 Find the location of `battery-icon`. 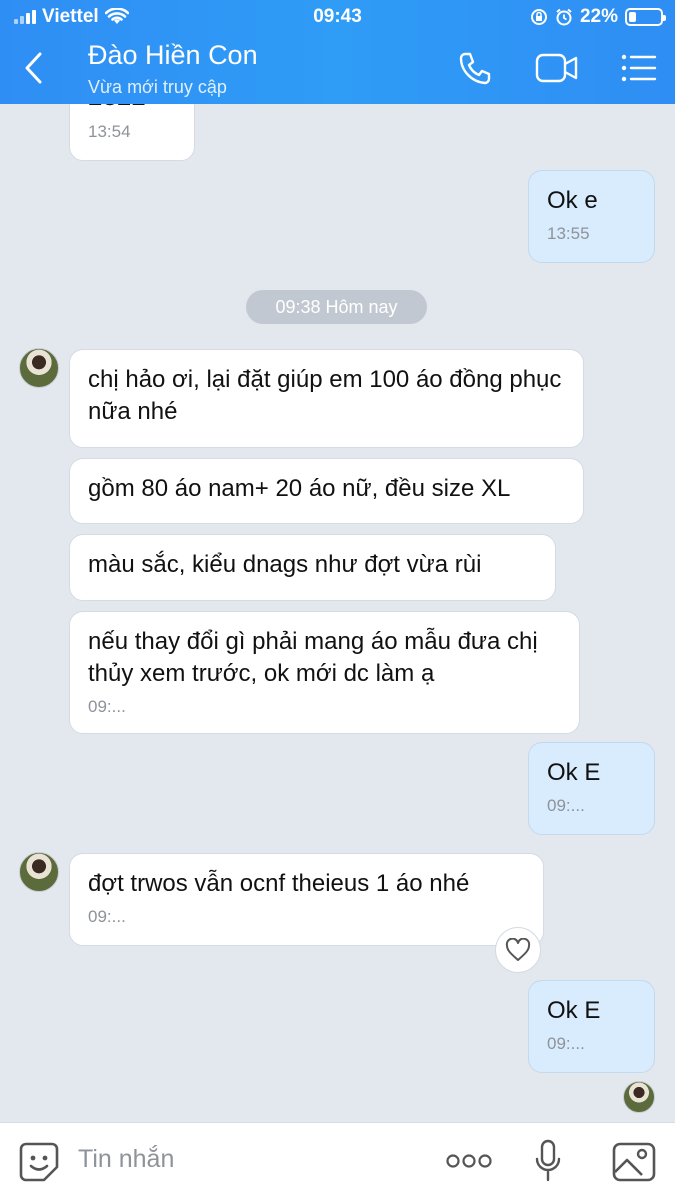

battery-icon is located at coordinates (645, 17).